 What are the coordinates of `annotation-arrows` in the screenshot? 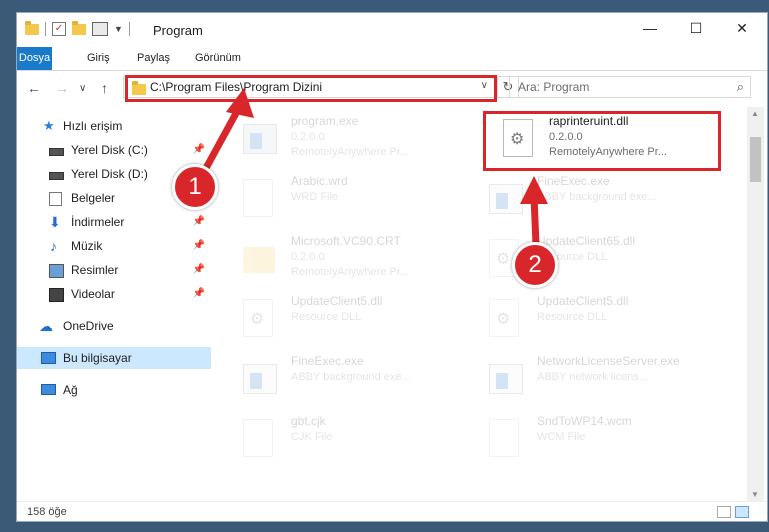 It's located at (374, 167).